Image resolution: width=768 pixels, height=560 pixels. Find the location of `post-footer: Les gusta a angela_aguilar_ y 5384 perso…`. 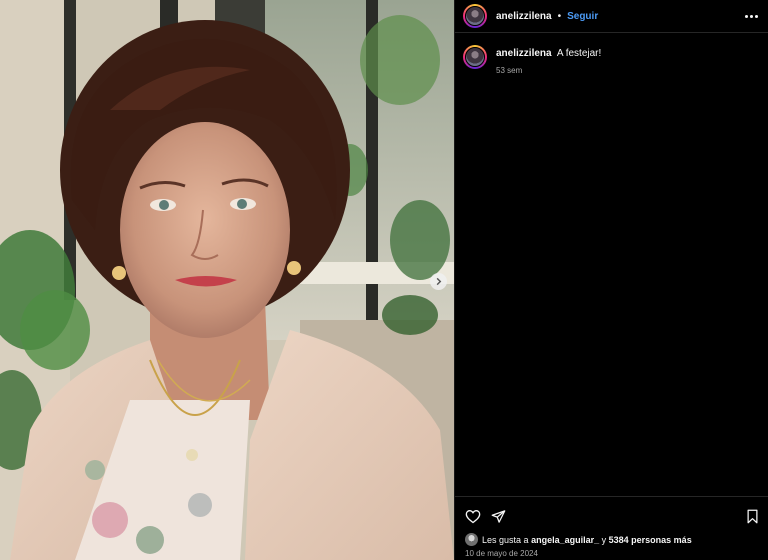

post-footer: Les gusta a angela_aguilar_ y 5384 perso… is located at coordinates (611, 528).